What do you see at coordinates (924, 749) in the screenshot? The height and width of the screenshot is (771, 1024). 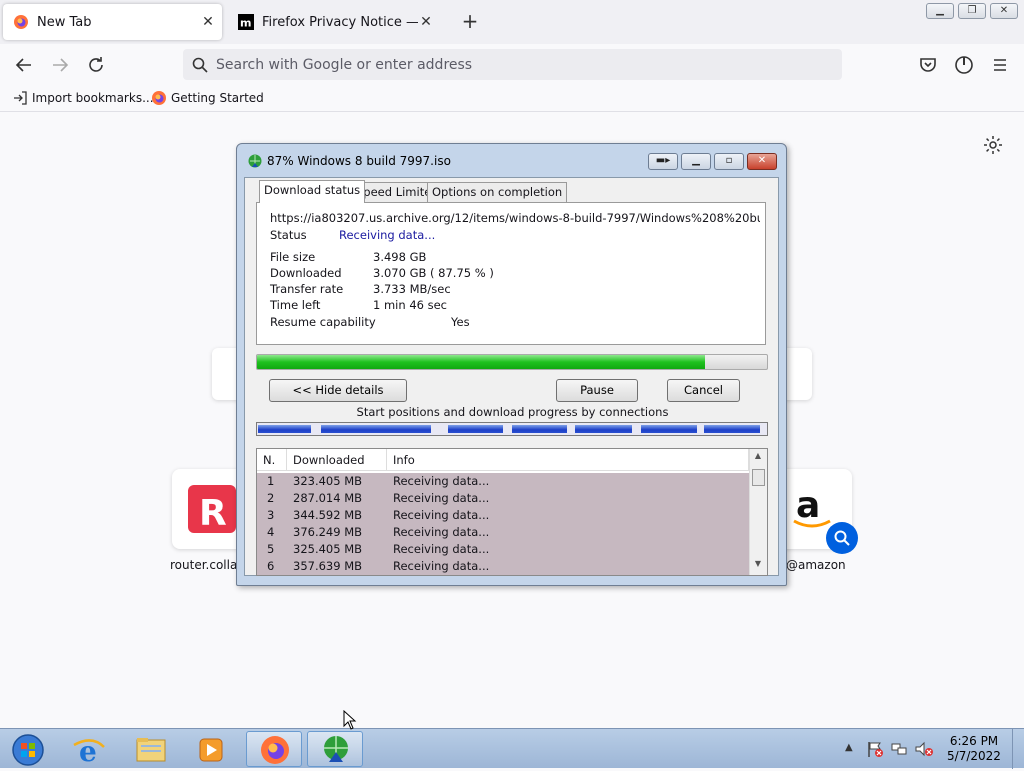 I see `volume-muted-icon` at bounding box center [924, 749].